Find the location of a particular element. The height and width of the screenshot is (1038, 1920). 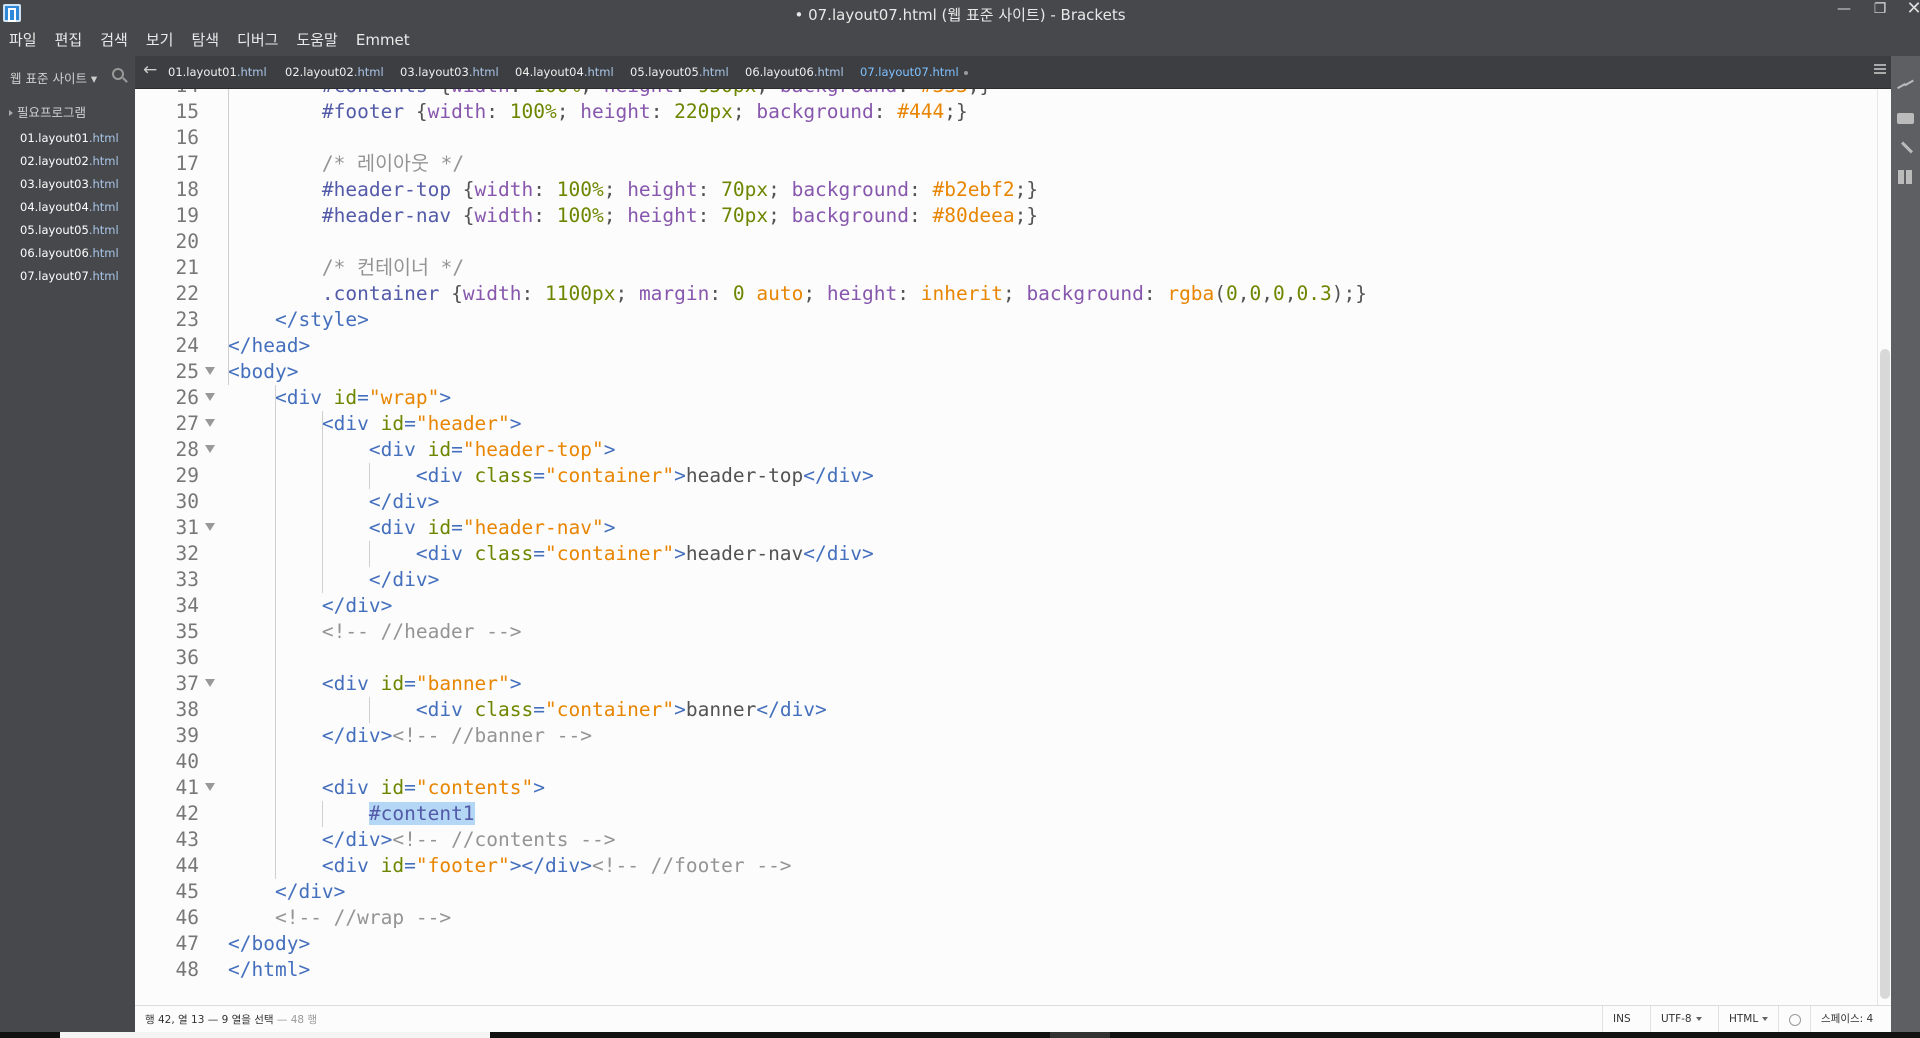

minimize-icon: — is located at coordinates (1844, 11).